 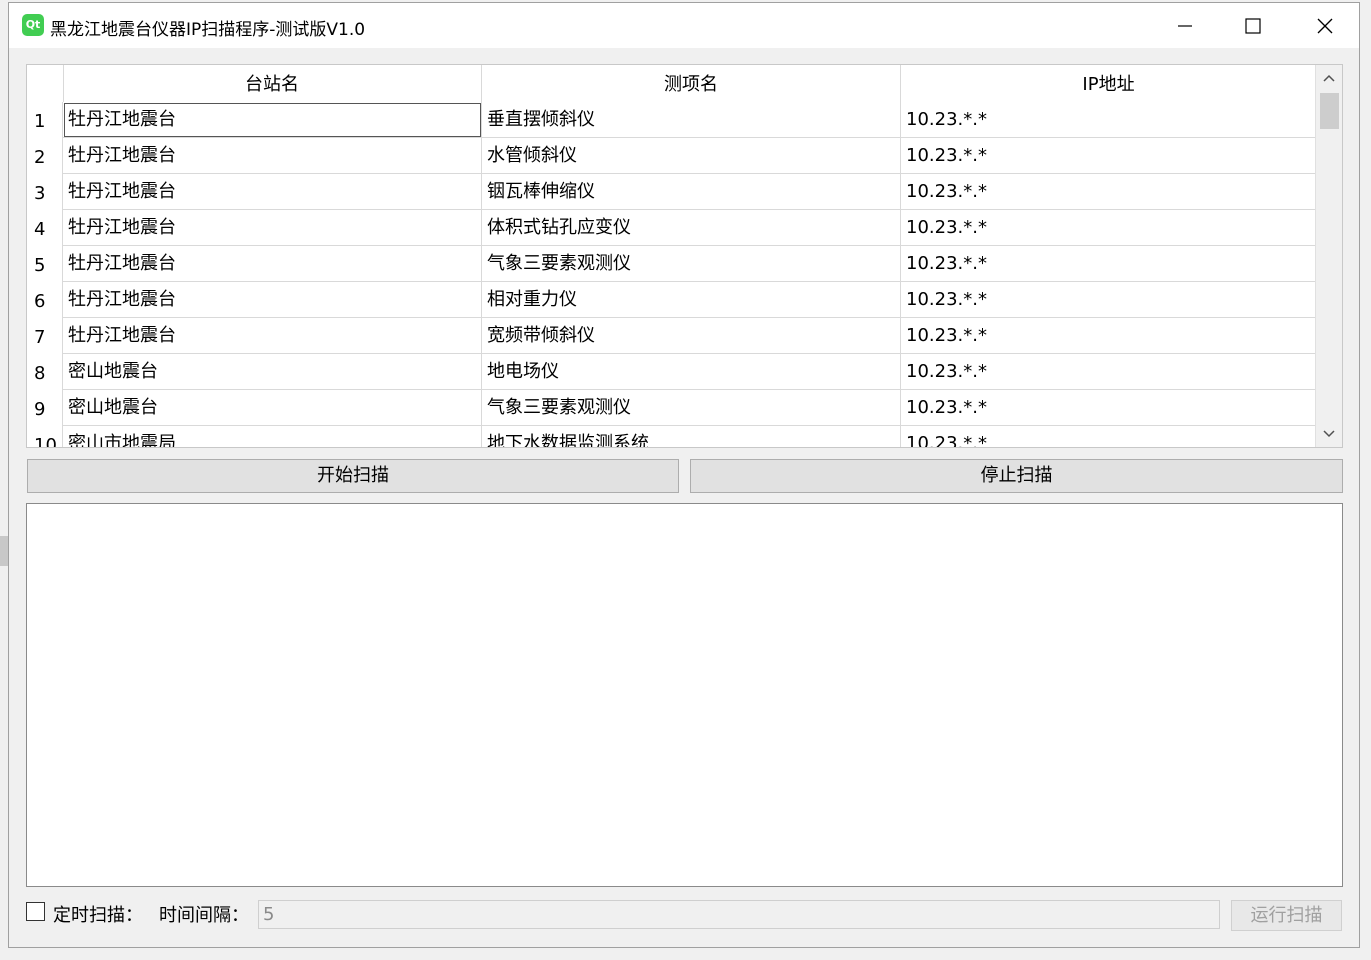 What do you see at coordinates (45, 192) in the screenshot?
I see `row-number: 3` at bounding box center [45, 192].